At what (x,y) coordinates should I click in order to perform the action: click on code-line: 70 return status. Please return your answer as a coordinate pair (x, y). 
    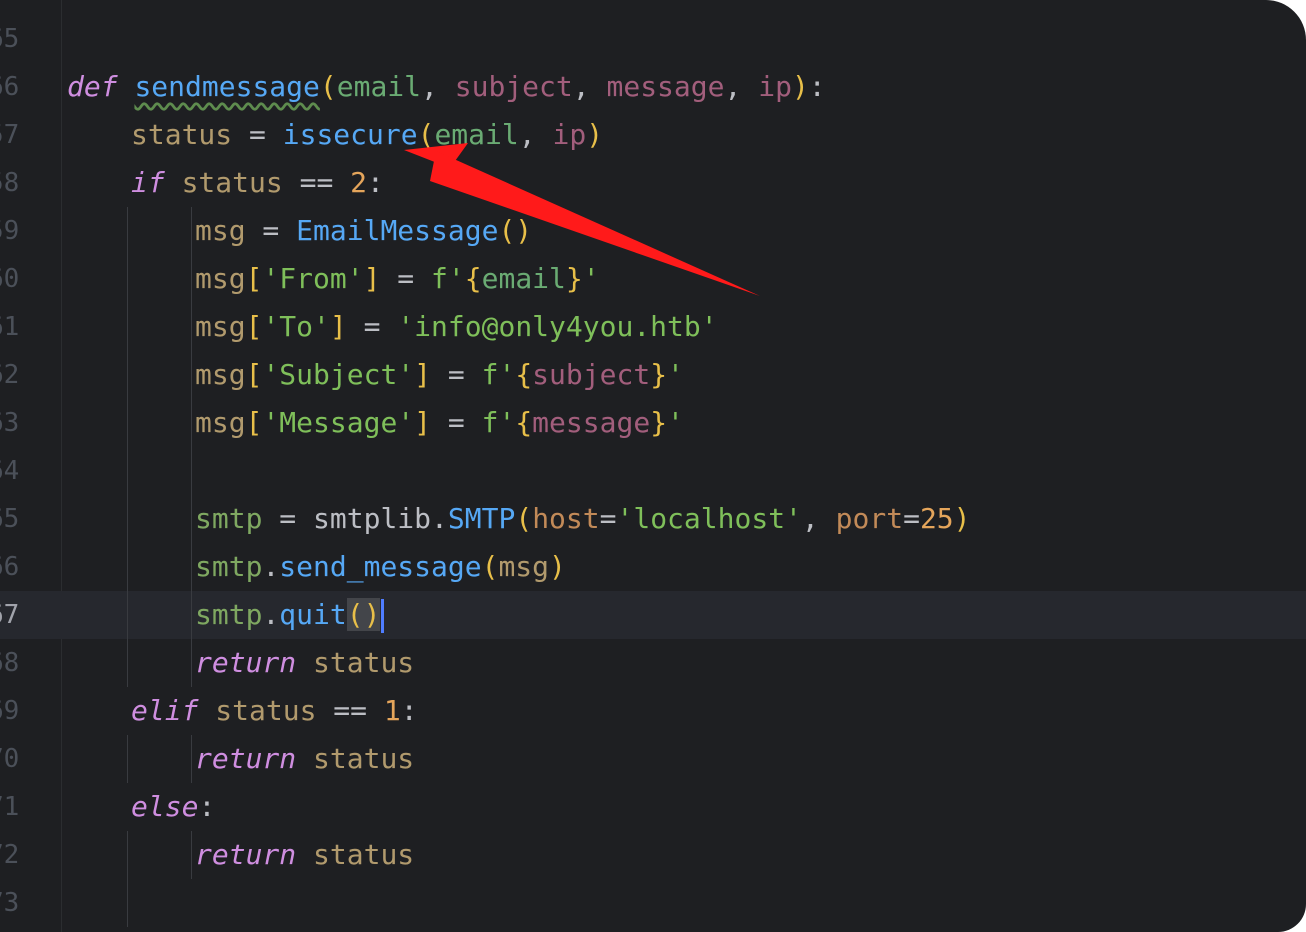
    Looking at the image, I should click on (653, 759).